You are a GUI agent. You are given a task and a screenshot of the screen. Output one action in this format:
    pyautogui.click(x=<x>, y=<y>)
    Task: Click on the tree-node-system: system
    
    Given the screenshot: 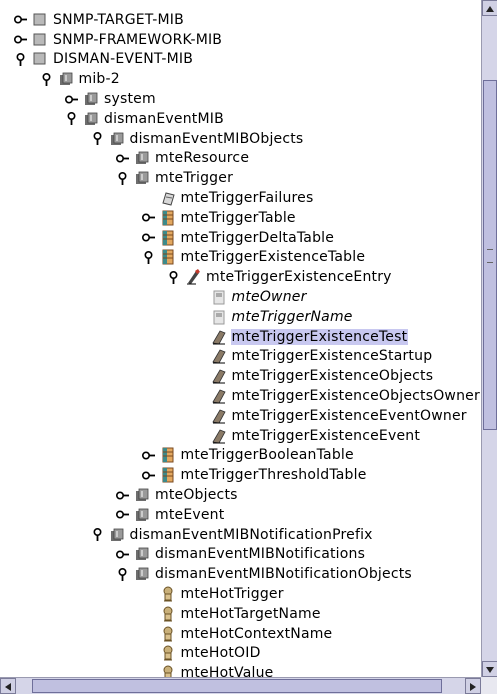 What is the action you would take?
    pyautogui.click(x=111, y=99)
    